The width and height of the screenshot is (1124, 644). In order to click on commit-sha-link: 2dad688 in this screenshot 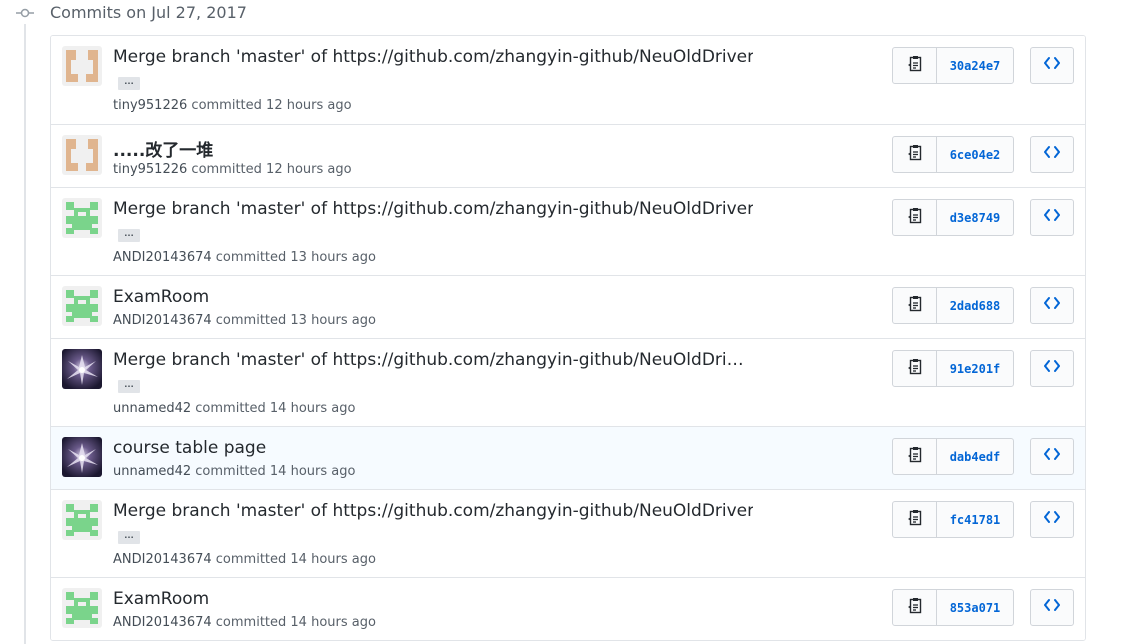, I will do `click(975, 305)`.